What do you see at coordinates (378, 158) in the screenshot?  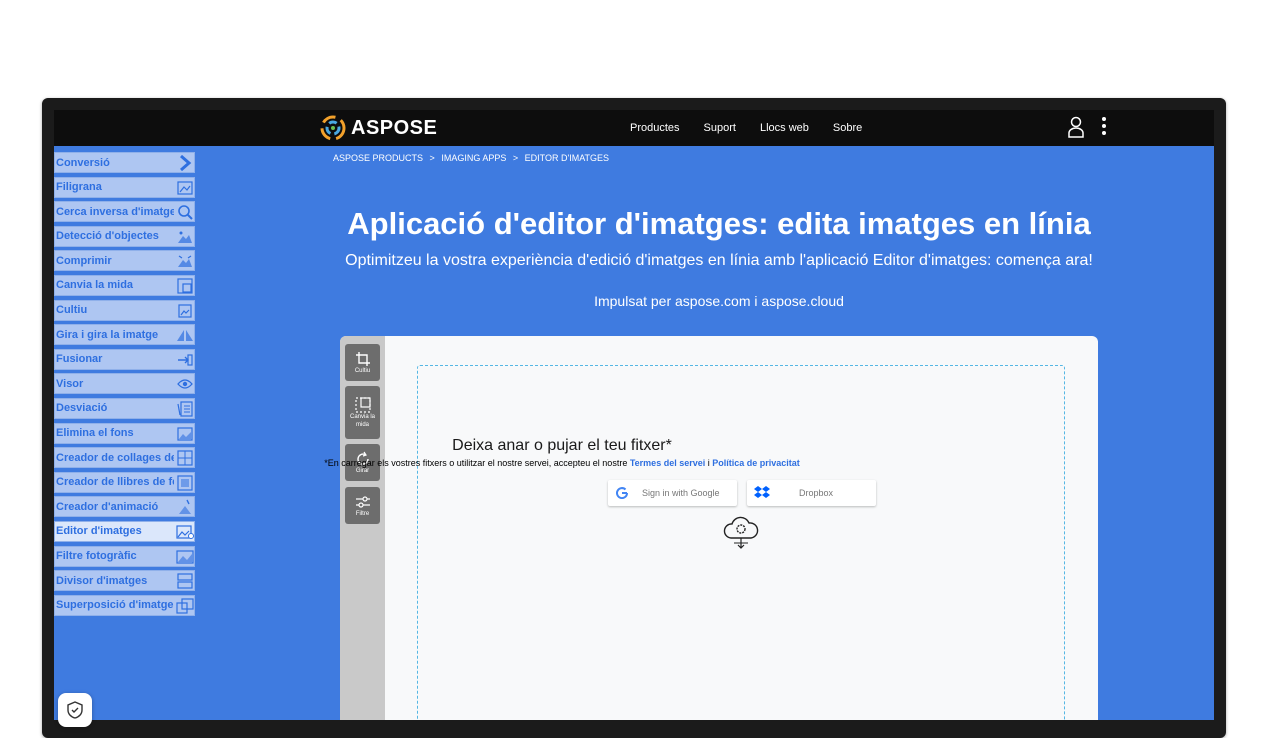 I see `breadcrumb-aspose-products: ASPOSE PRODUCTS` at bounding box center [378, 158].